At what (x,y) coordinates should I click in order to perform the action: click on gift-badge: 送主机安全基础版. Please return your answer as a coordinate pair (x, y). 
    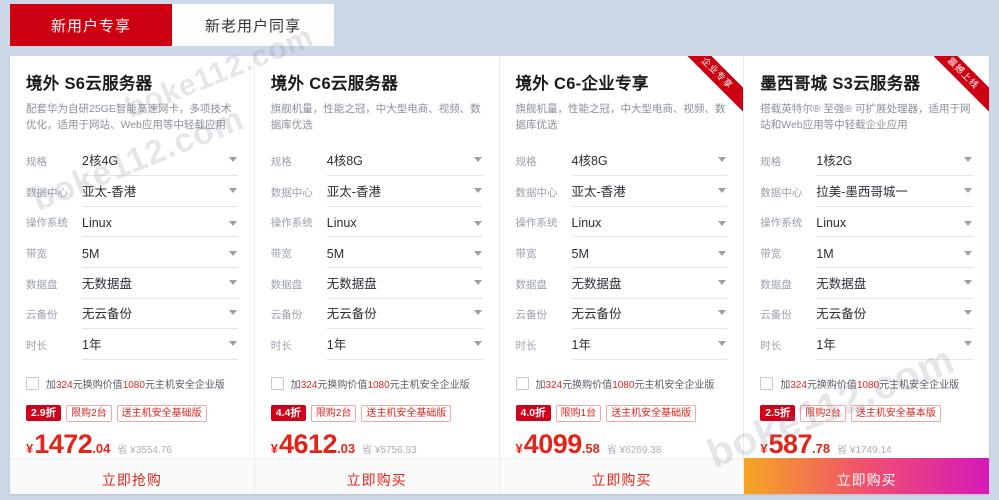
    Looking at the image, I should click on (406, 413).